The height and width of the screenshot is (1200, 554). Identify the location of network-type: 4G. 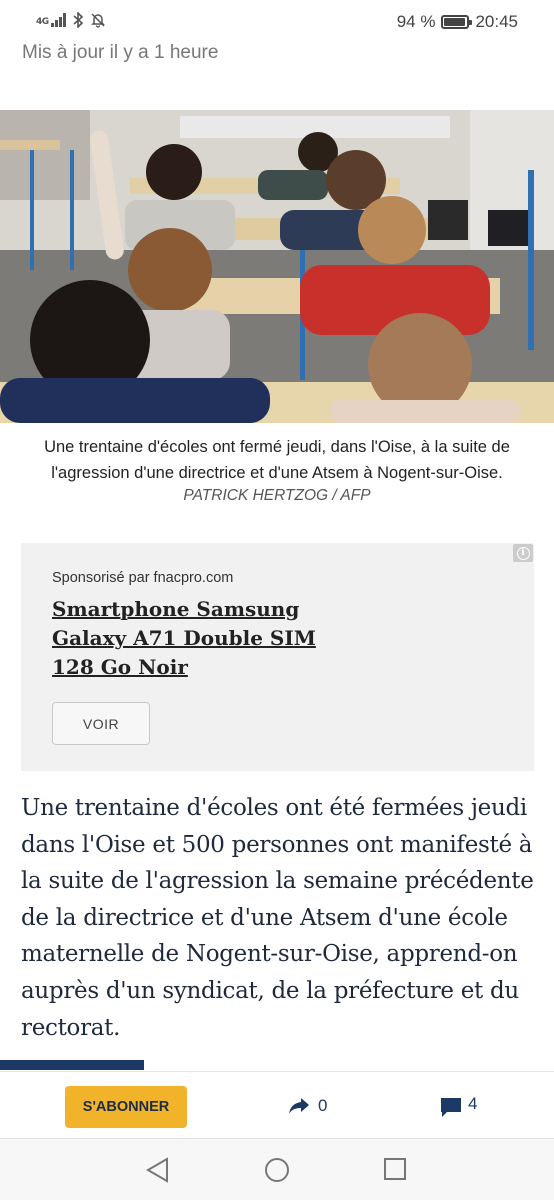
(42, 22).